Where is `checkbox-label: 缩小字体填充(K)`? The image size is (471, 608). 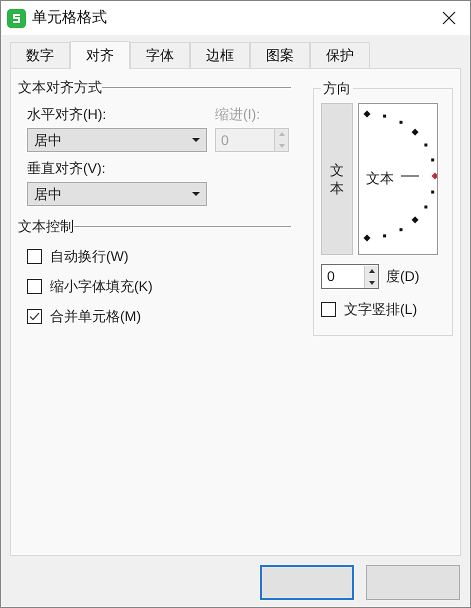
checkbox-label: 缩小字体填充(K) is located at coordinates (101, 286).